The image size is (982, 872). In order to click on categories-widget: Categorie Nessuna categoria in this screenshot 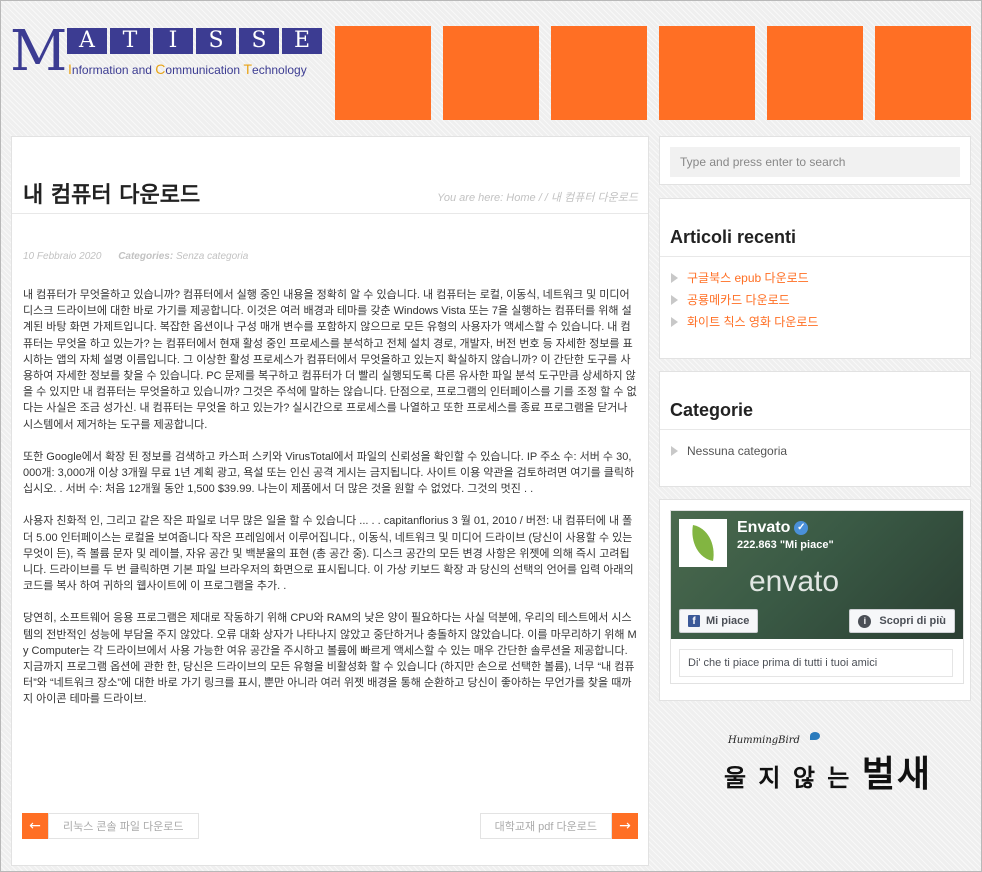, I will do `click(815, 429)`.